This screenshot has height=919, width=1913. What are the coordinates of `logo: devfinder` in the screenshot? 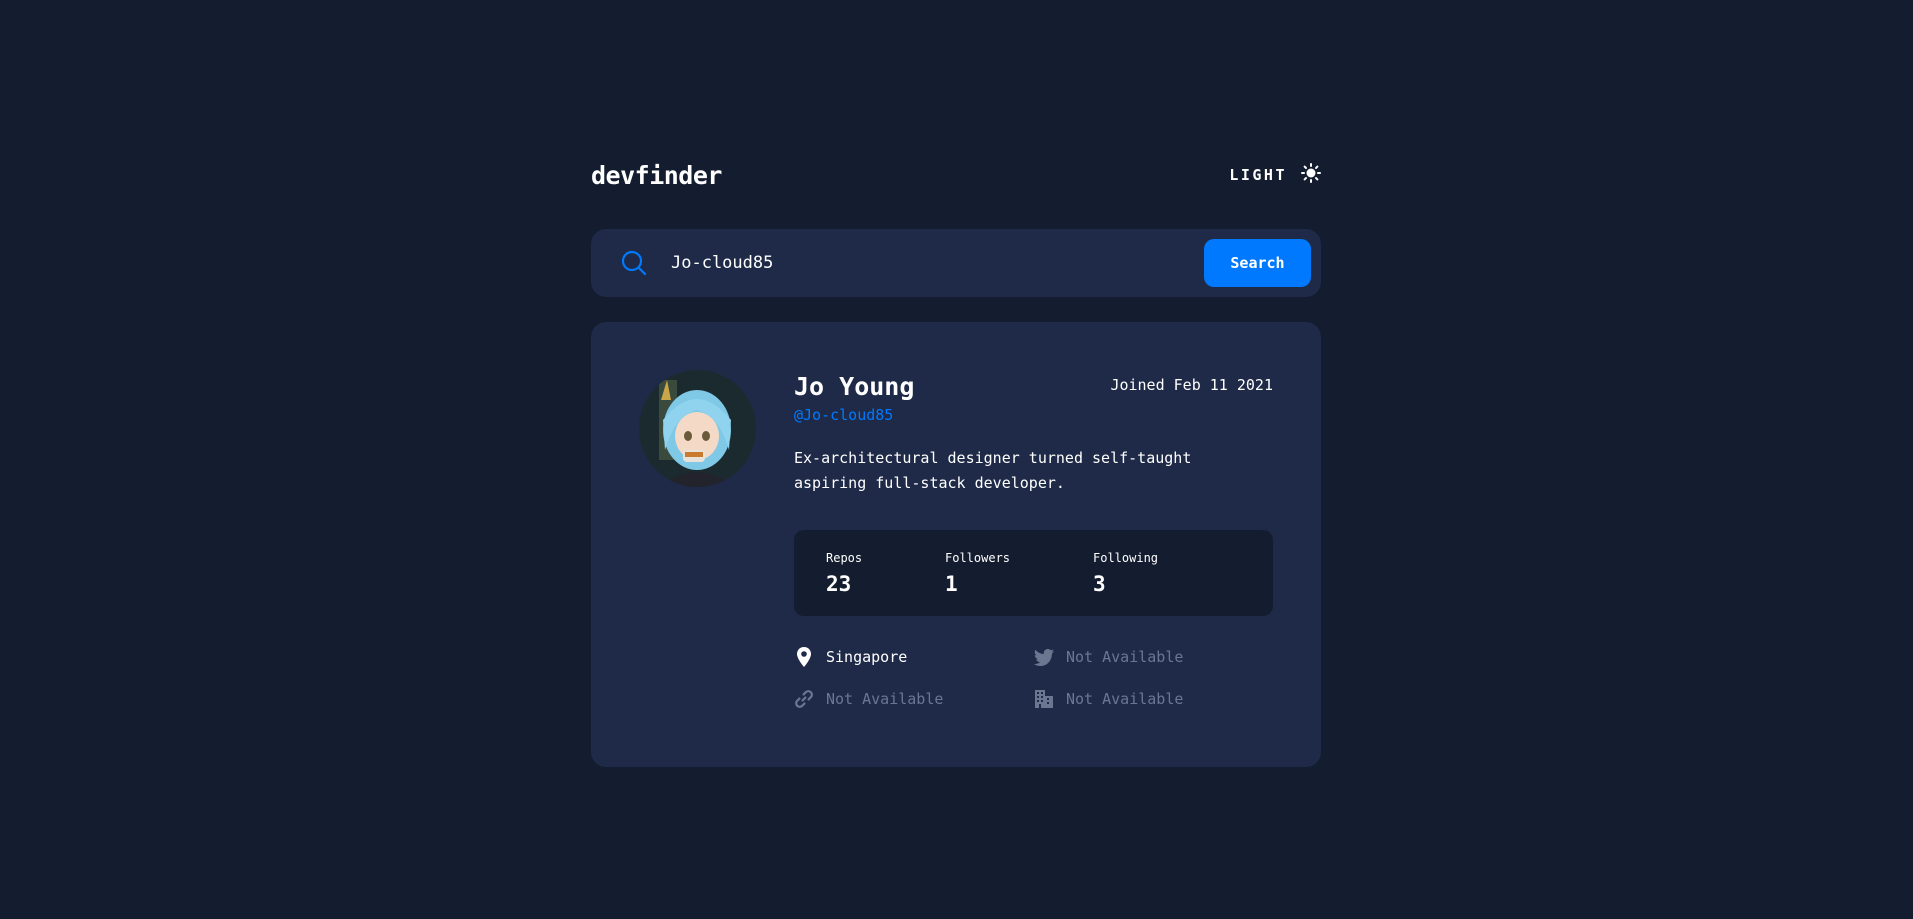 It's located at (656, 175).